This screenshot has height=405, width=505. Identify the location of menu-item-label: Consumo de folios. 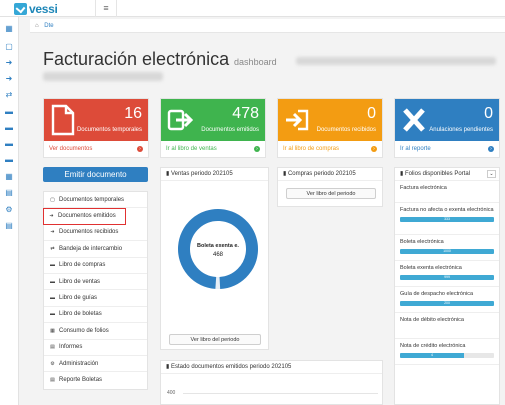
(84, 330).